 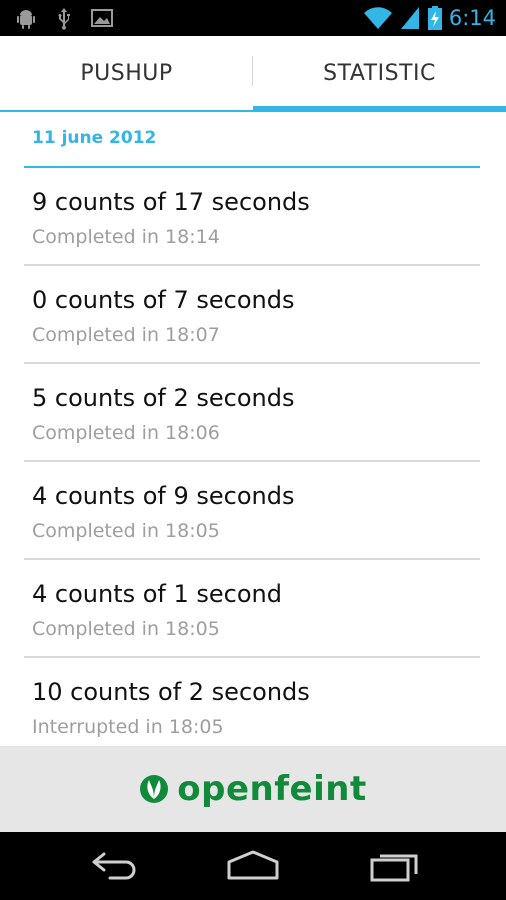 I want to click on signal-icon, so click(x=409, y=18).